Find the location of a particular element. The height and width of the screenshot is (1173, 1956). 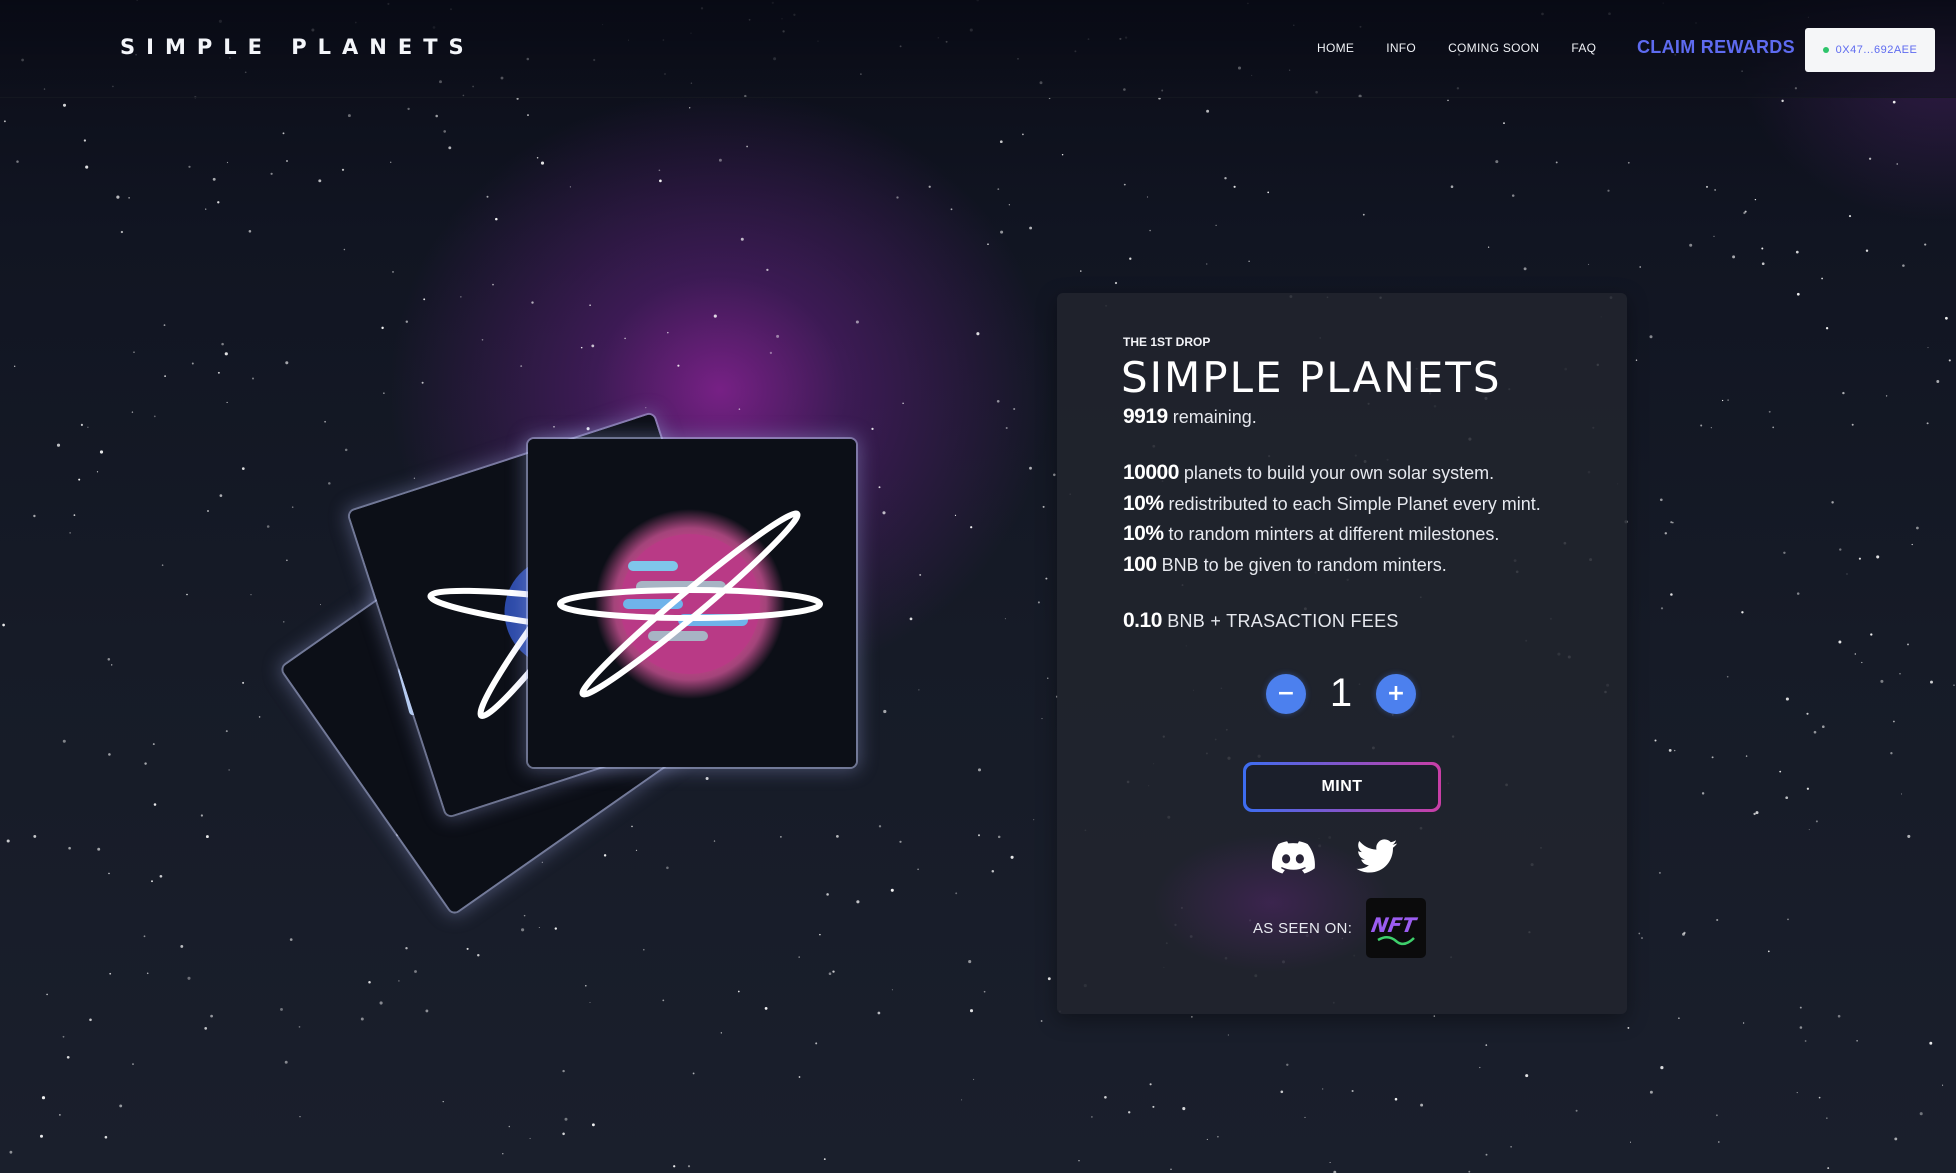

feature-text: BNB to be given to random minters. is located at coordinates (1304, 564).